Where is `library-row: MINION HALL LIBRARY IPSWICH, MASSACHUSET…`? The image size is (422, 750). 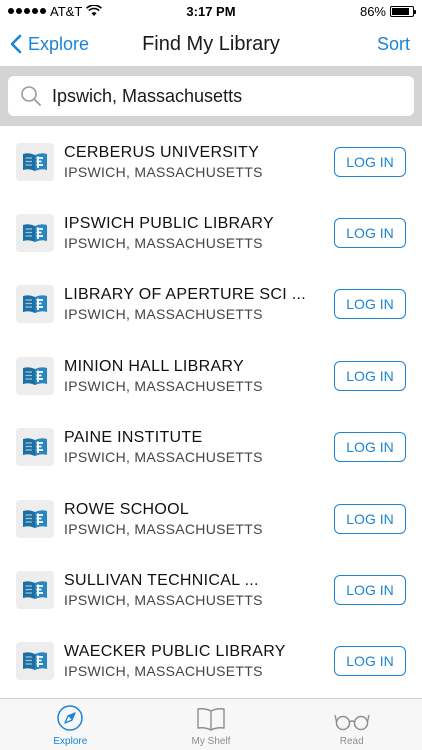
library-row: MINION HALL LIBRARY IPSWICH, MASSACHUSET… is located at coordinates (211, 375).